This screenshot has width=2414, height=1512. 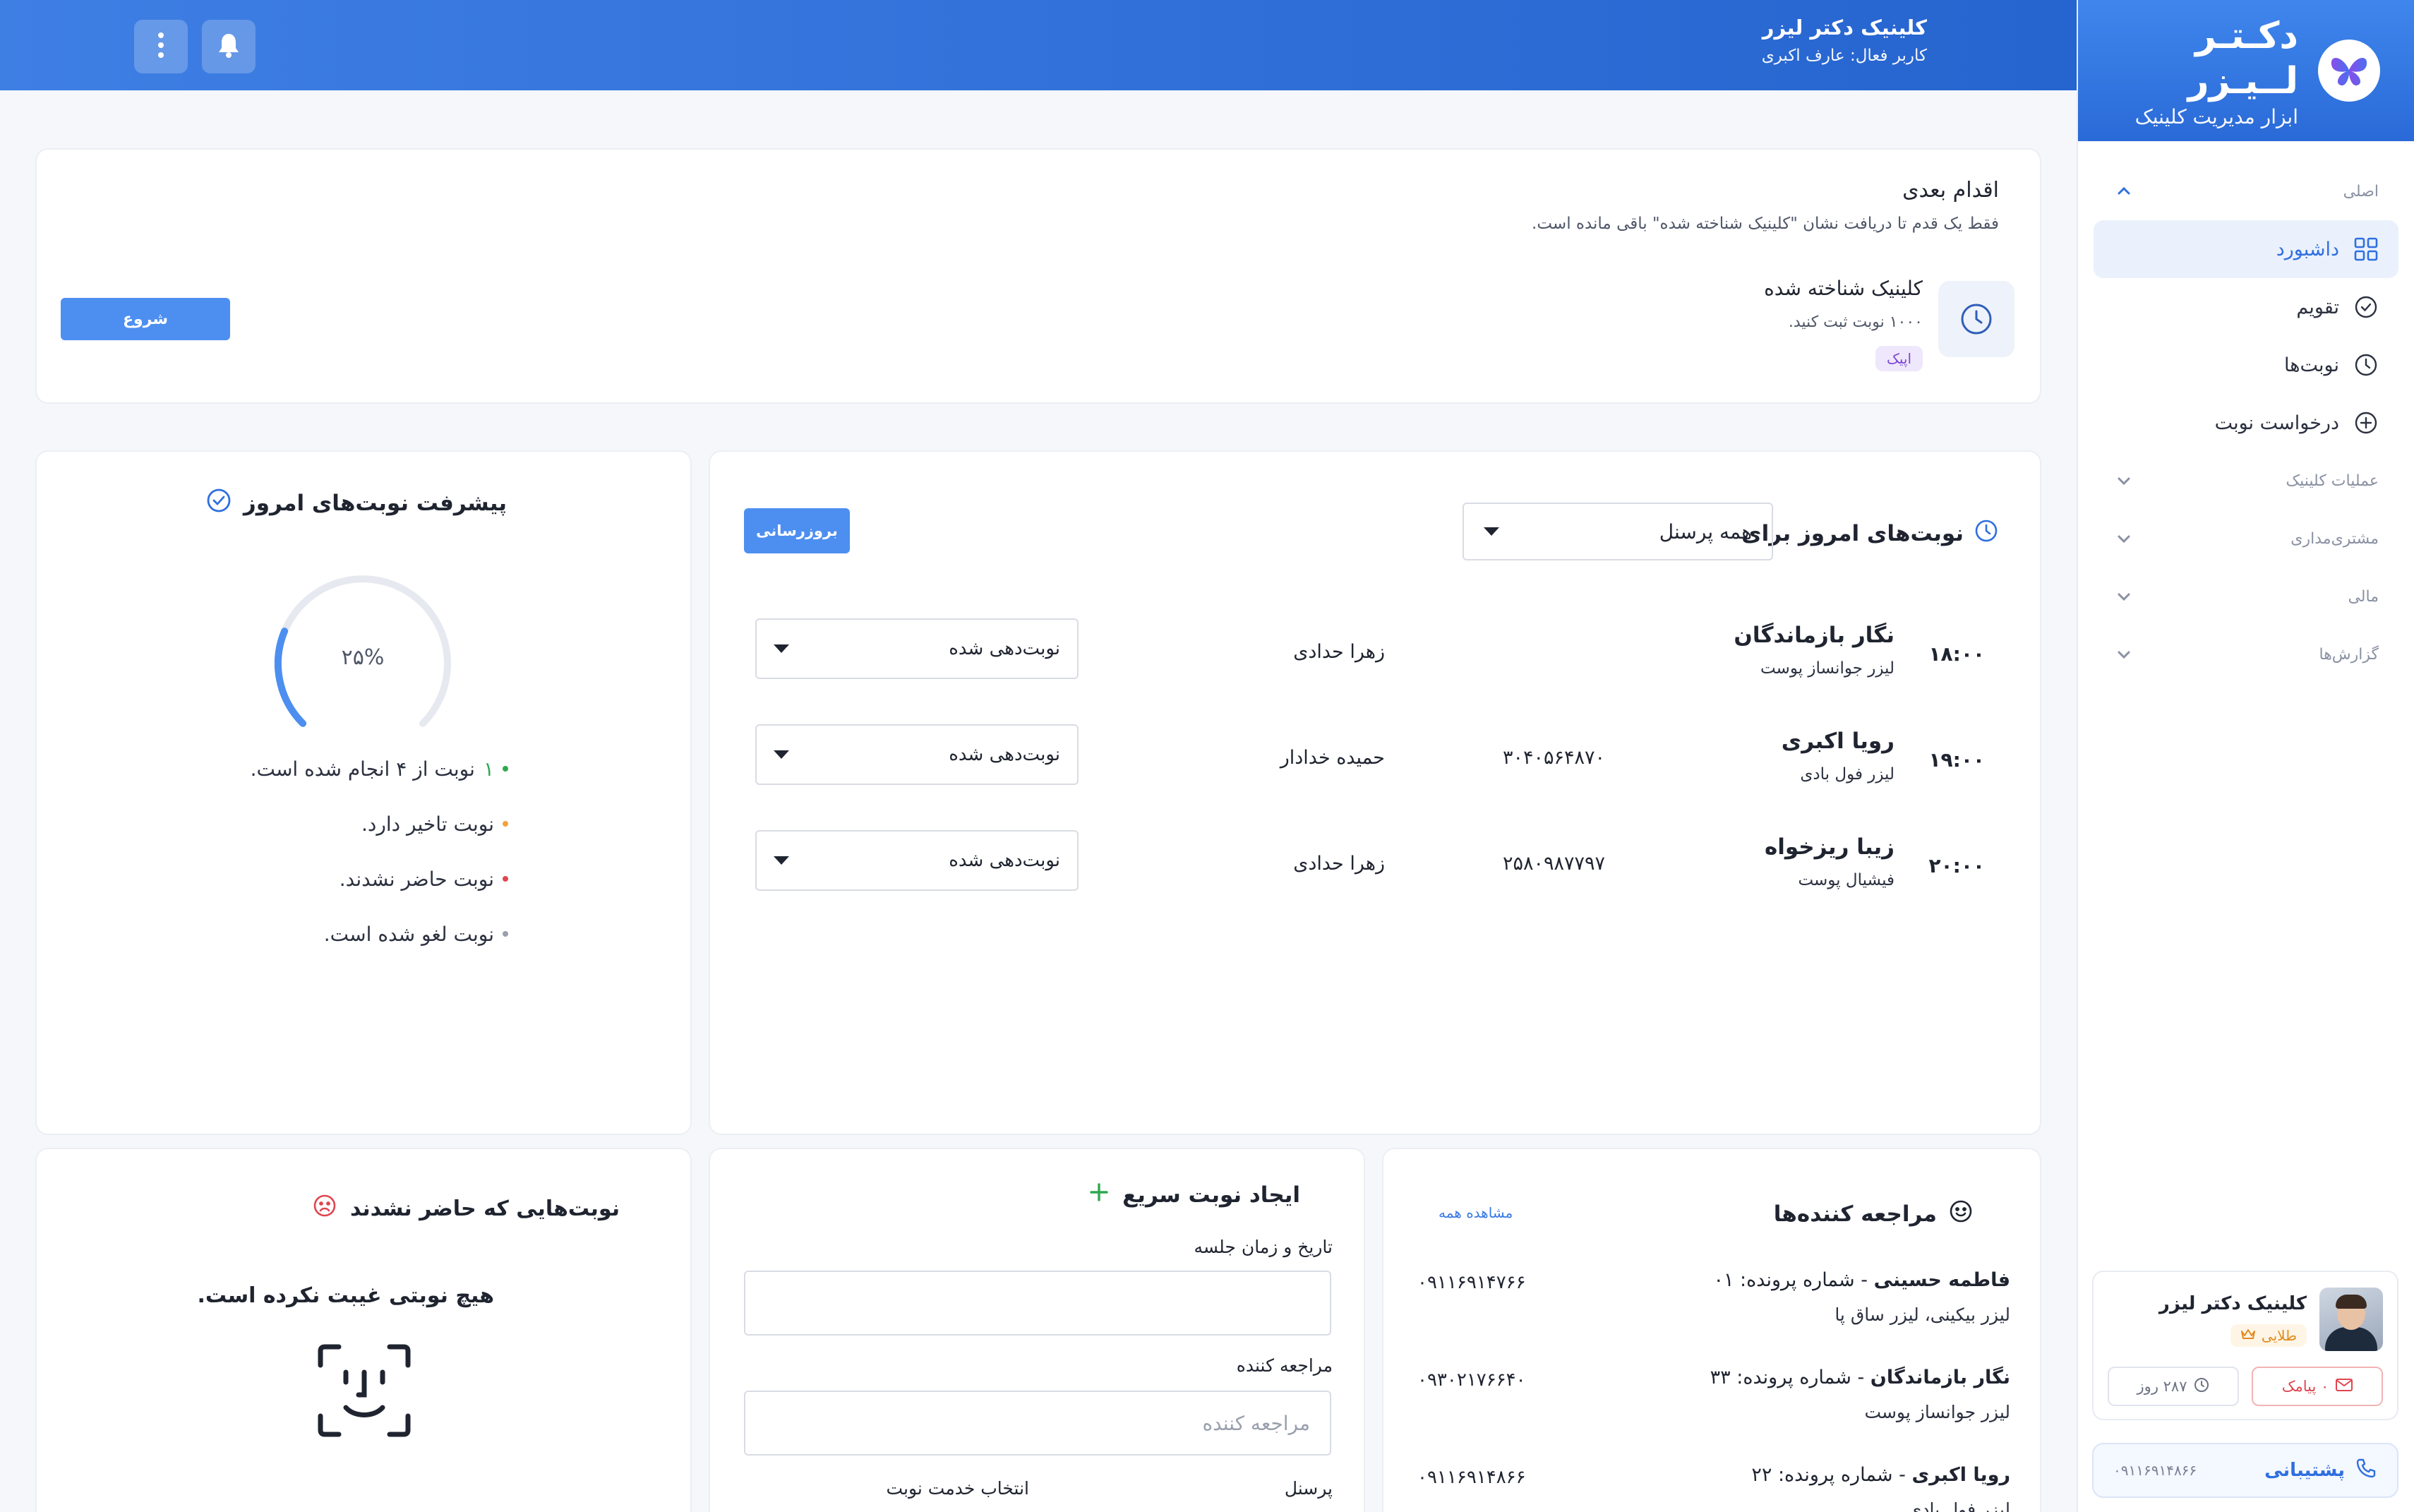 What do you see at coordinates (1472, 1282) in the screenshot?
I see `client-phone: ۰۹۱۱۶۹۱۴۷۶۶` at bounding box center [1472, 1282].